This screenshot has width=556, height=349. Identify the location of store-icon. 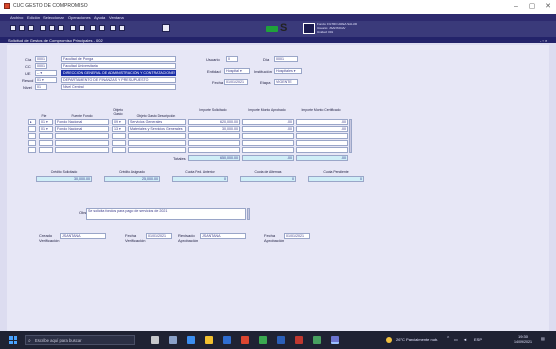
(227, 340).